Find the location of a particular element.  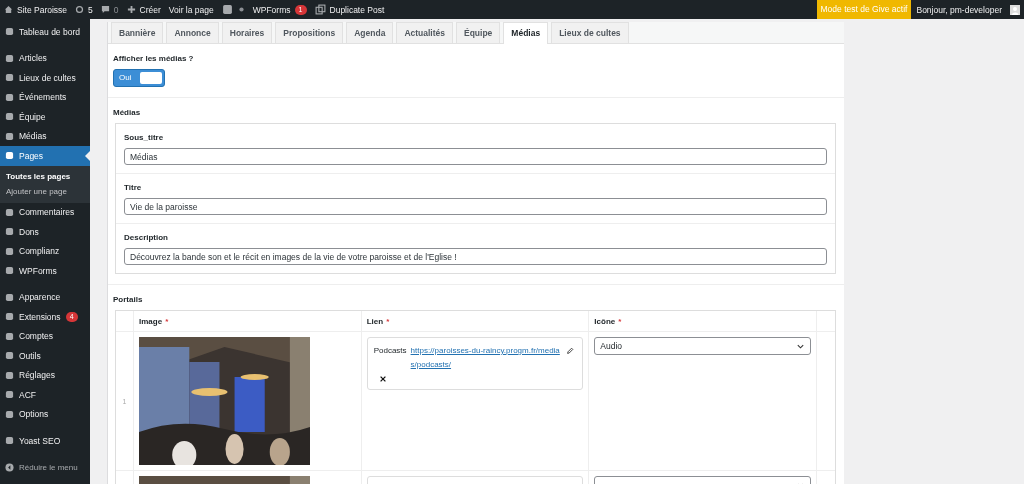

comment-icon is located at coordinates (105, 9).